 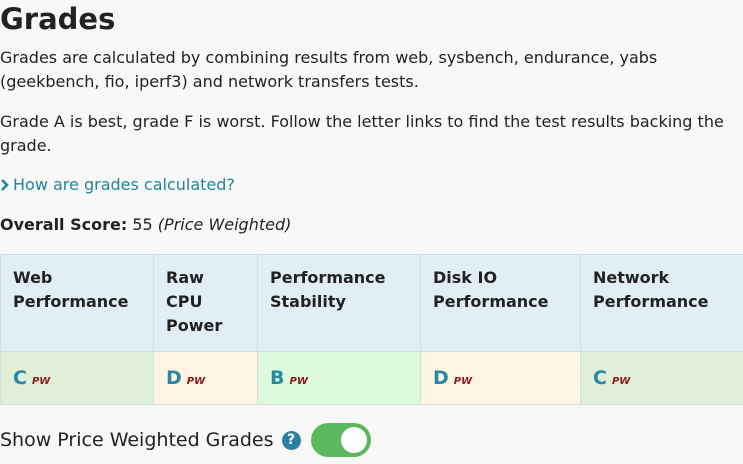 What do you see at coordinates (77, 303) in the screenshot?
I see `header-web-performance: Web Performance` at bounding box center [77, 303].